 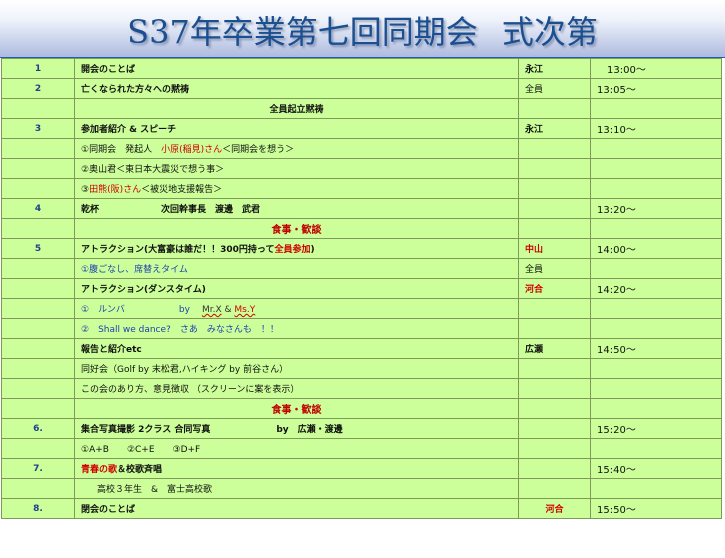 What do you see at coordinates (554, 68) in the screenshot?
I see `item-person: 永江` at bounding box center [554, 68].